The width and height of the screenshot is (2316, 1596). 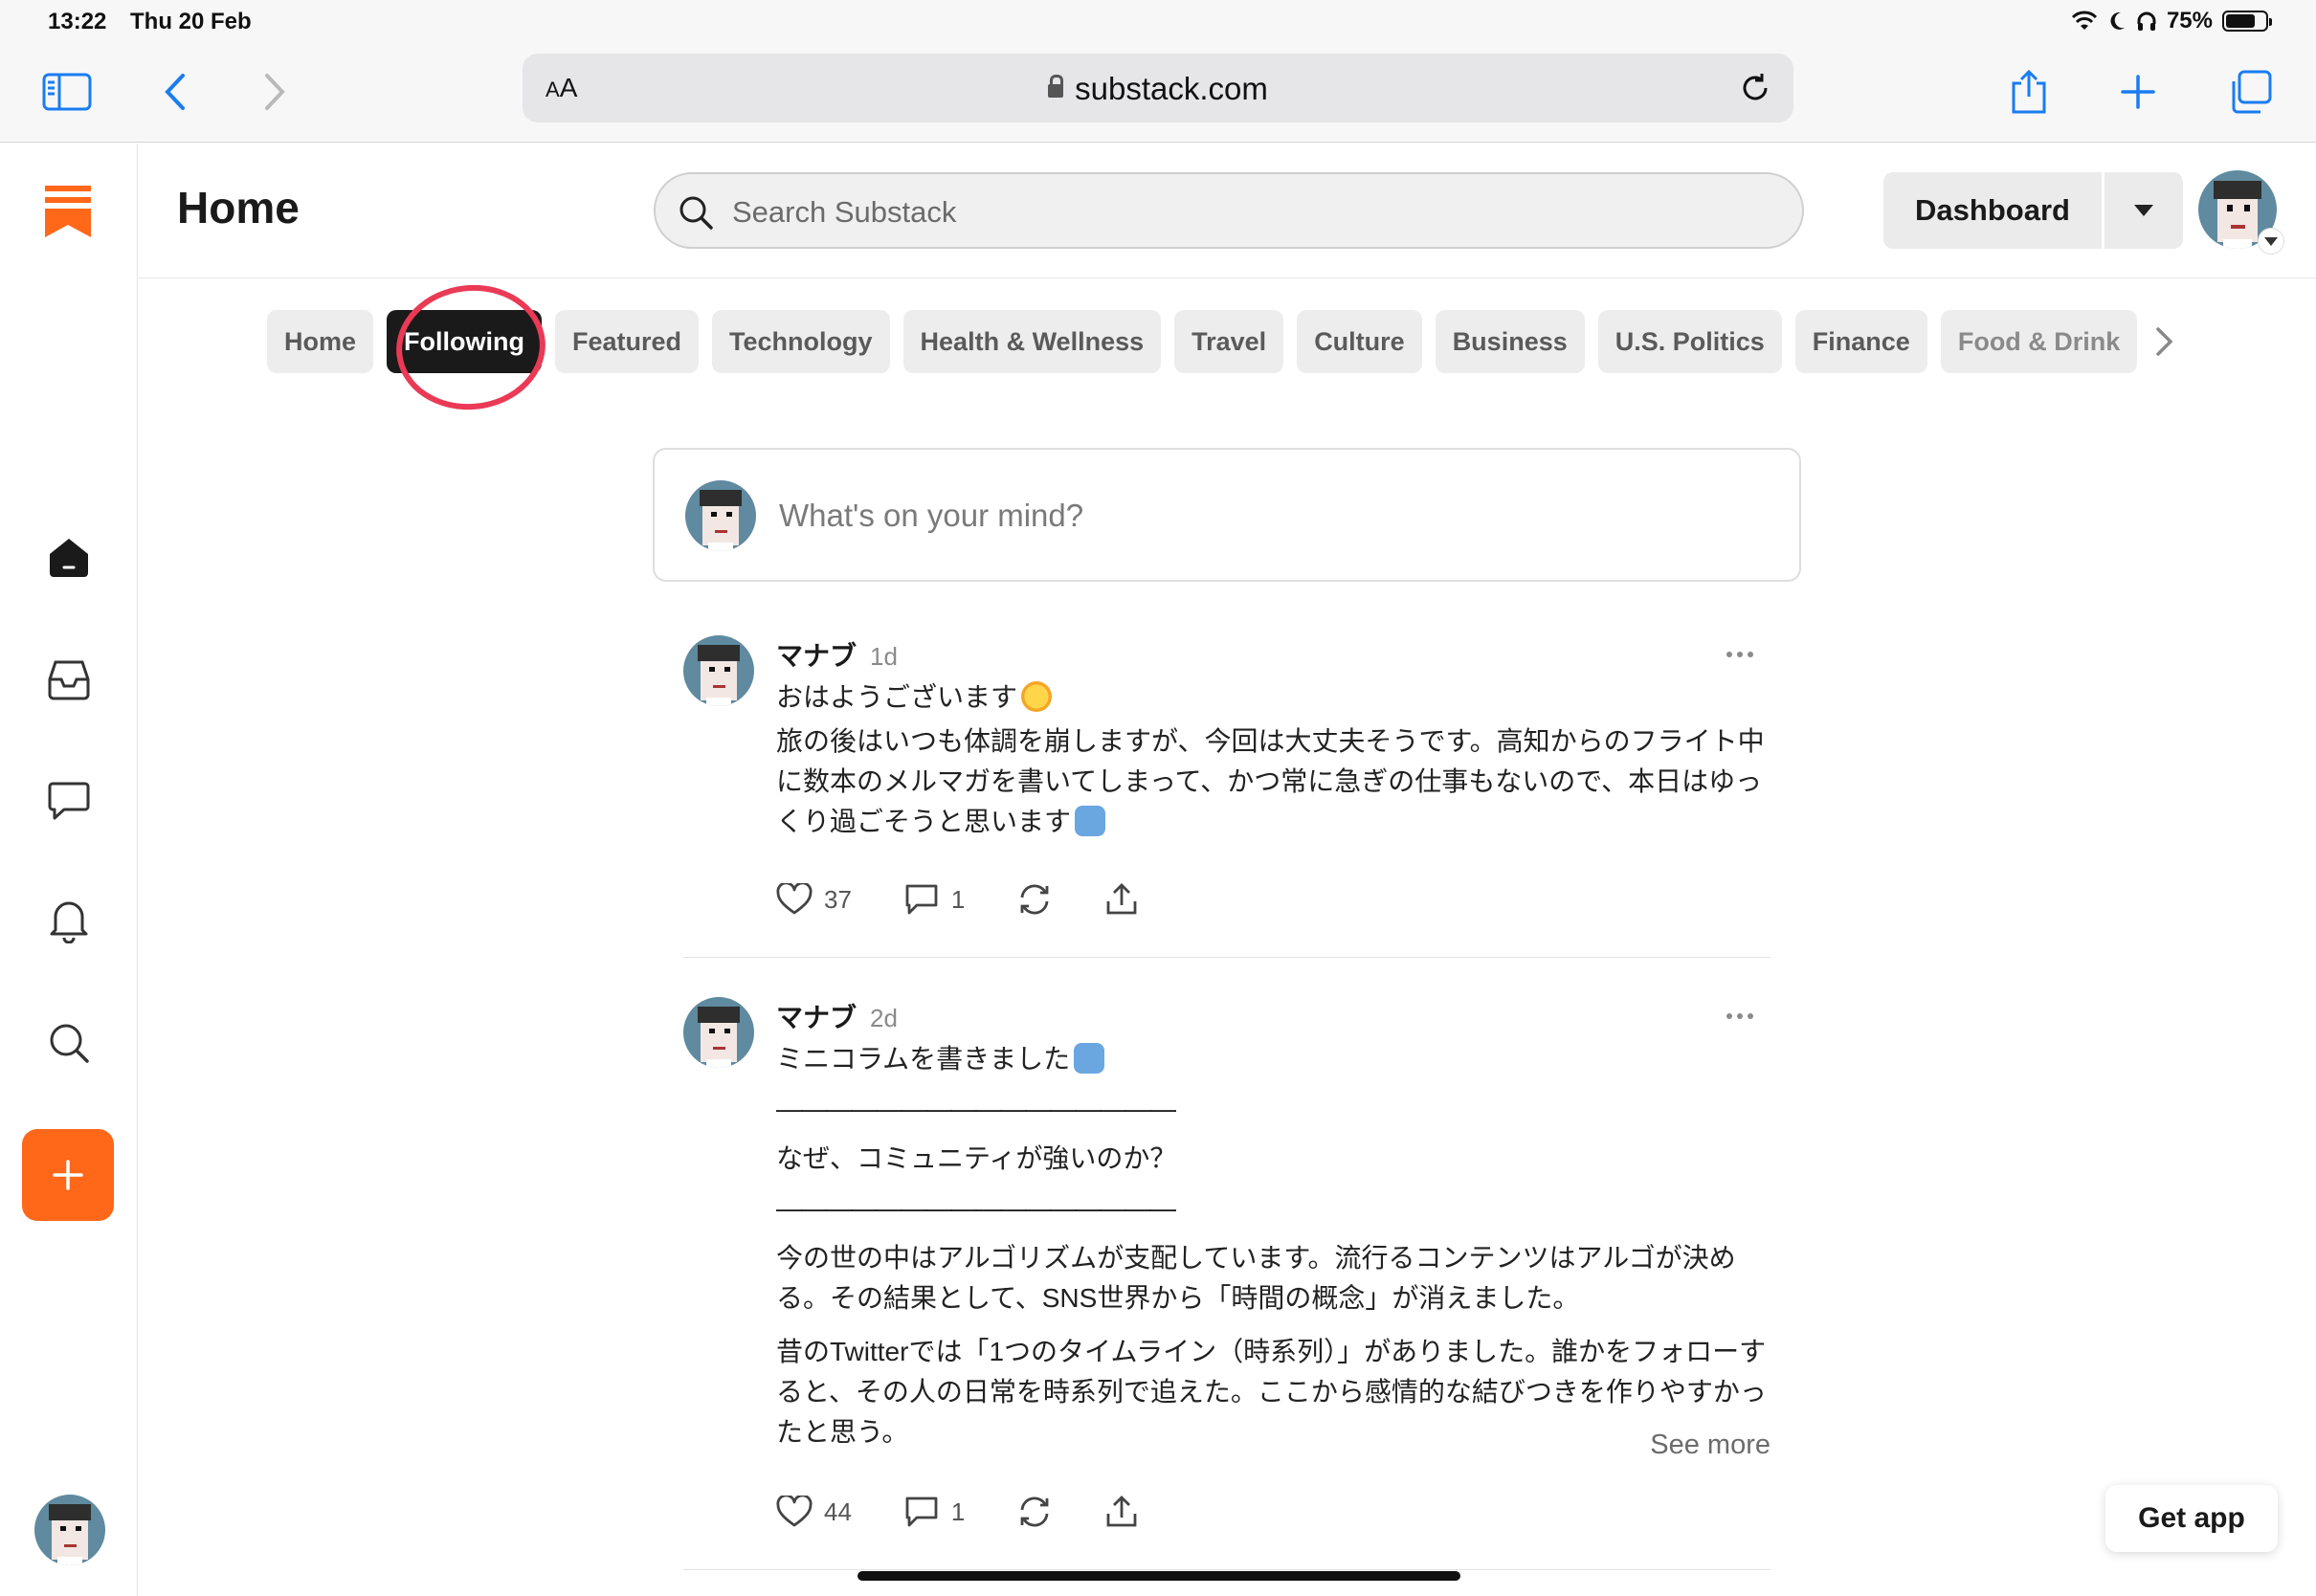 I want to click on post-paragraph: ————————————————, so click(x=976, y=1208).